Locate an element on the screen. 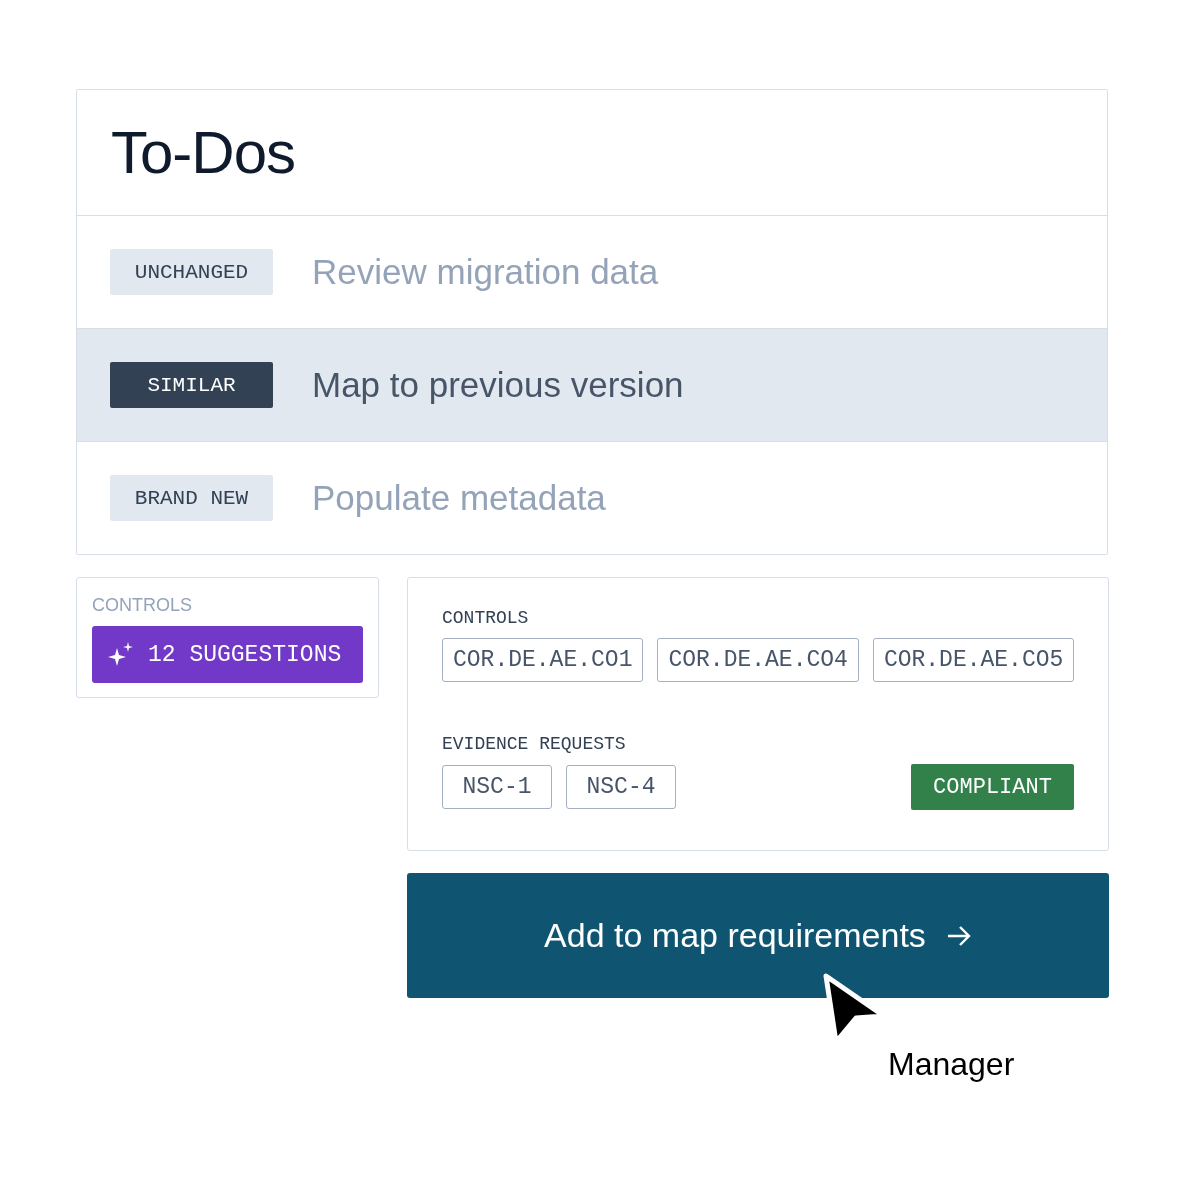  status-badge: COMPLIANT is located at coordinates (992, 787).